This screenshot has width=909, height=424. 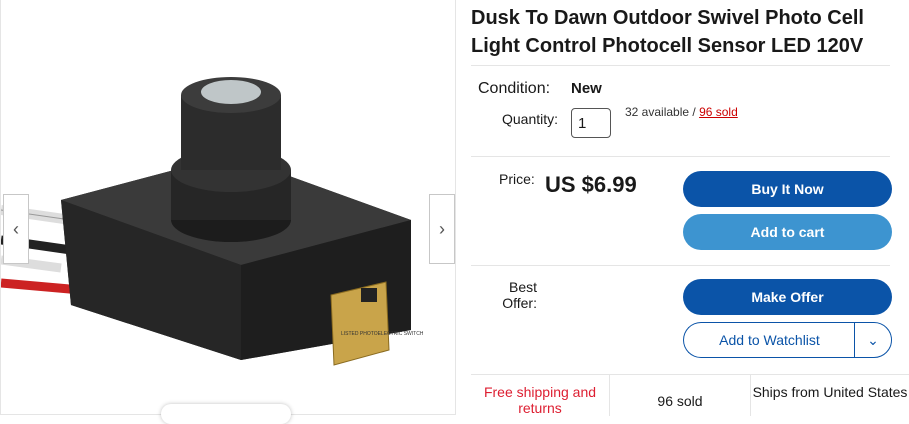 What do you see at coordinates (514, 88) in the screenshot?
I see `condition-label: Condition:` at bounding box center [514, 88].